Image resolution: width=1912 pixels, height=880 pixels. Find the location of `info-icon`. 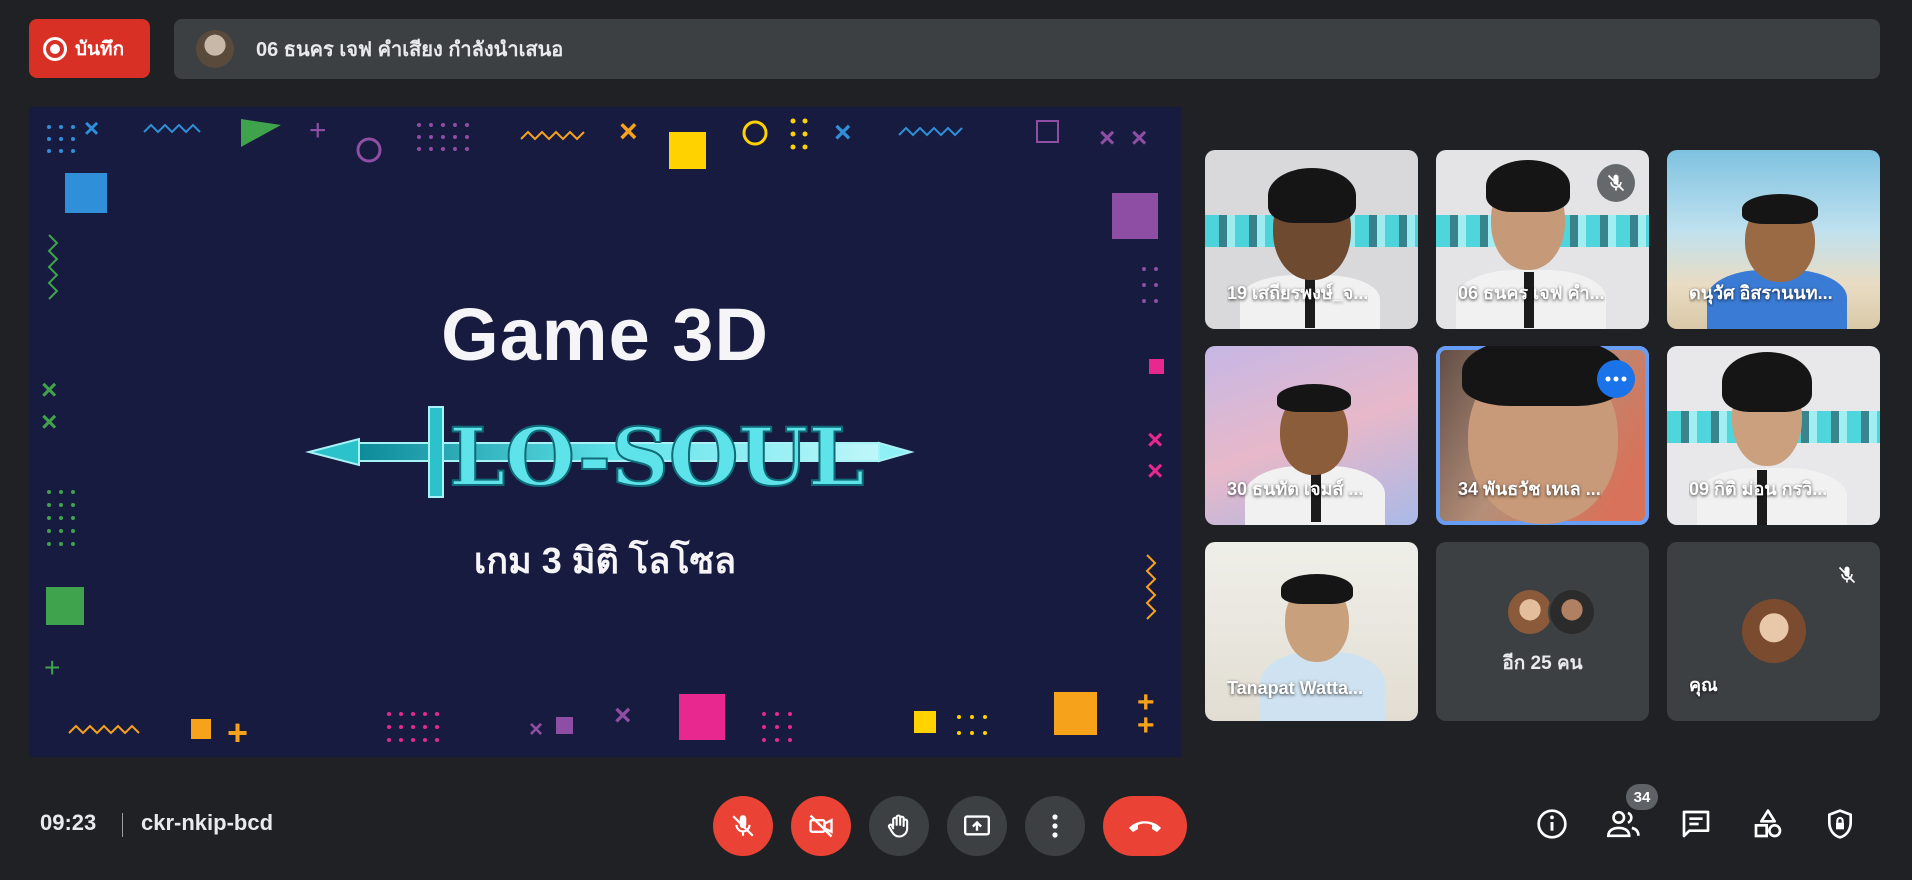

info-icon is located at coordinates (1552, 826).